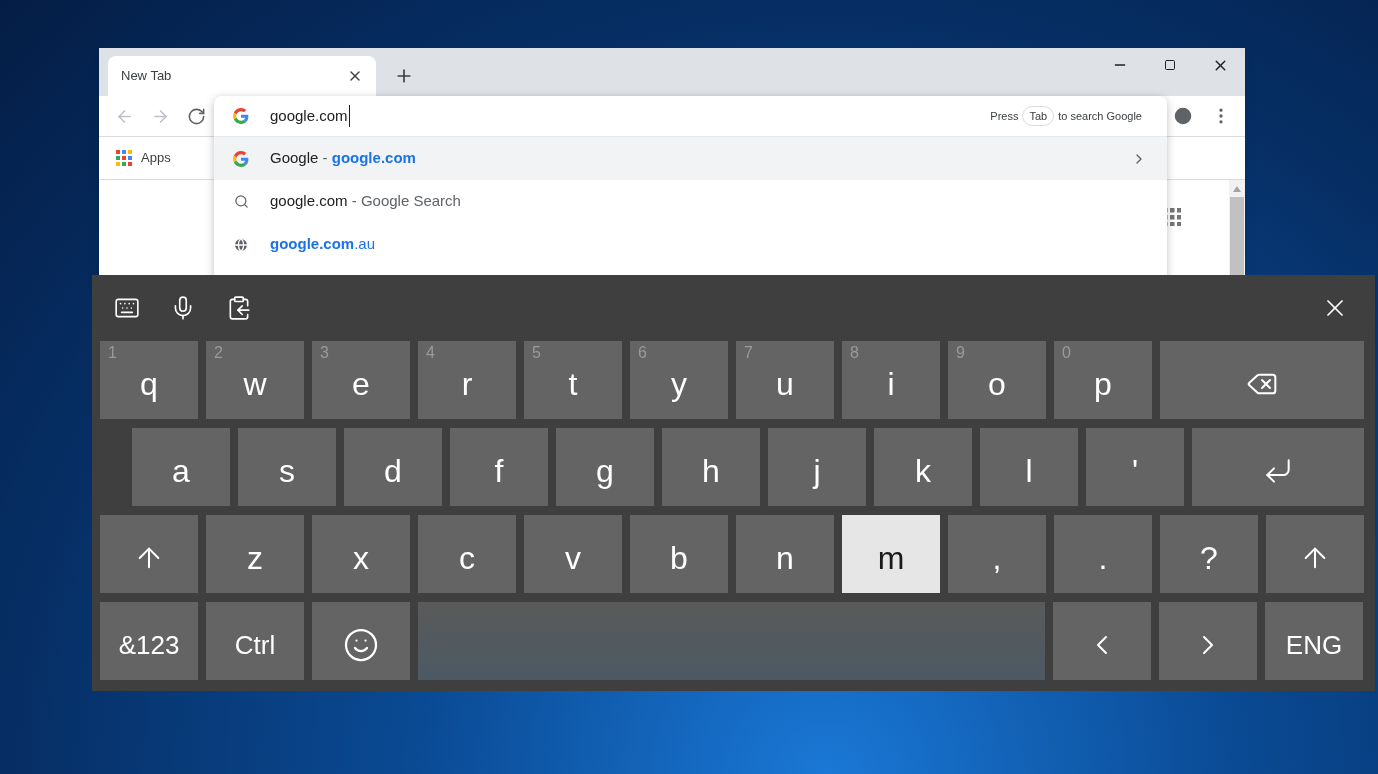 This screenshot has height=774, width=1378. What do you see at coordinates (255, 641) in the screenshot?
I see `key: Ctrl` at bounding box center [255, 641].